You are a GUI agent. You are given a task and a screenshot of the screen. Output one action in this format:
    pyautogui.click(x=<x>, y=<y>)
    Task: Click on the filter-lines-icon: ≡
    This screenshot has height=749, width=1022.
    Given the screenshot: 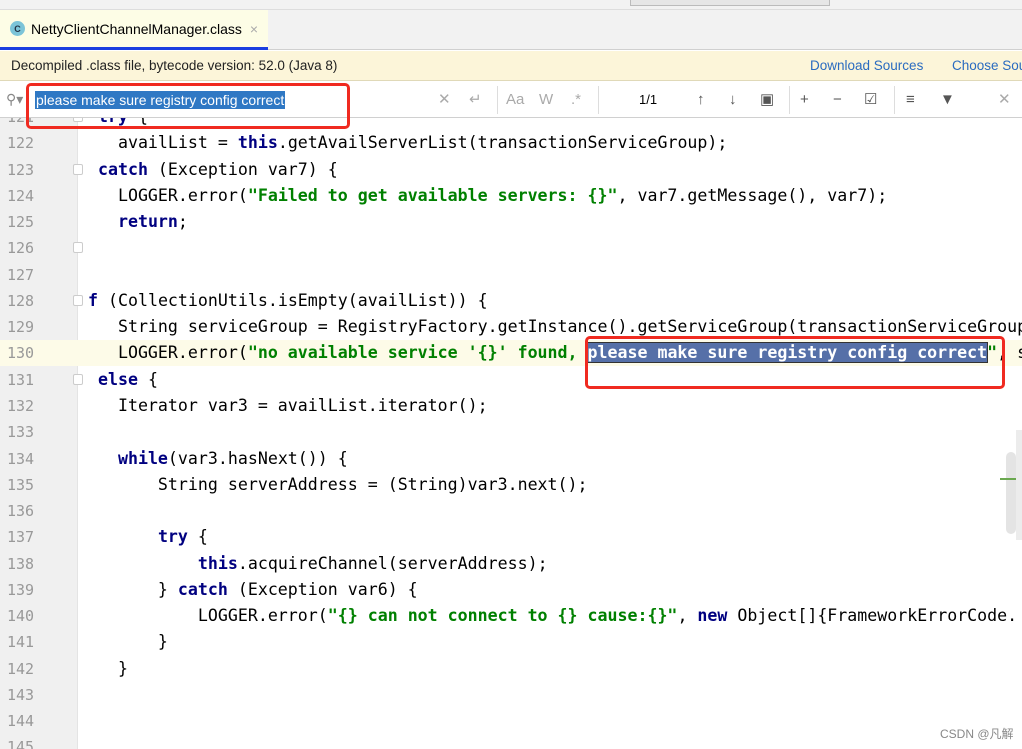 What is the action you would take?
    pyautogui.click(x=910, y=100)
    